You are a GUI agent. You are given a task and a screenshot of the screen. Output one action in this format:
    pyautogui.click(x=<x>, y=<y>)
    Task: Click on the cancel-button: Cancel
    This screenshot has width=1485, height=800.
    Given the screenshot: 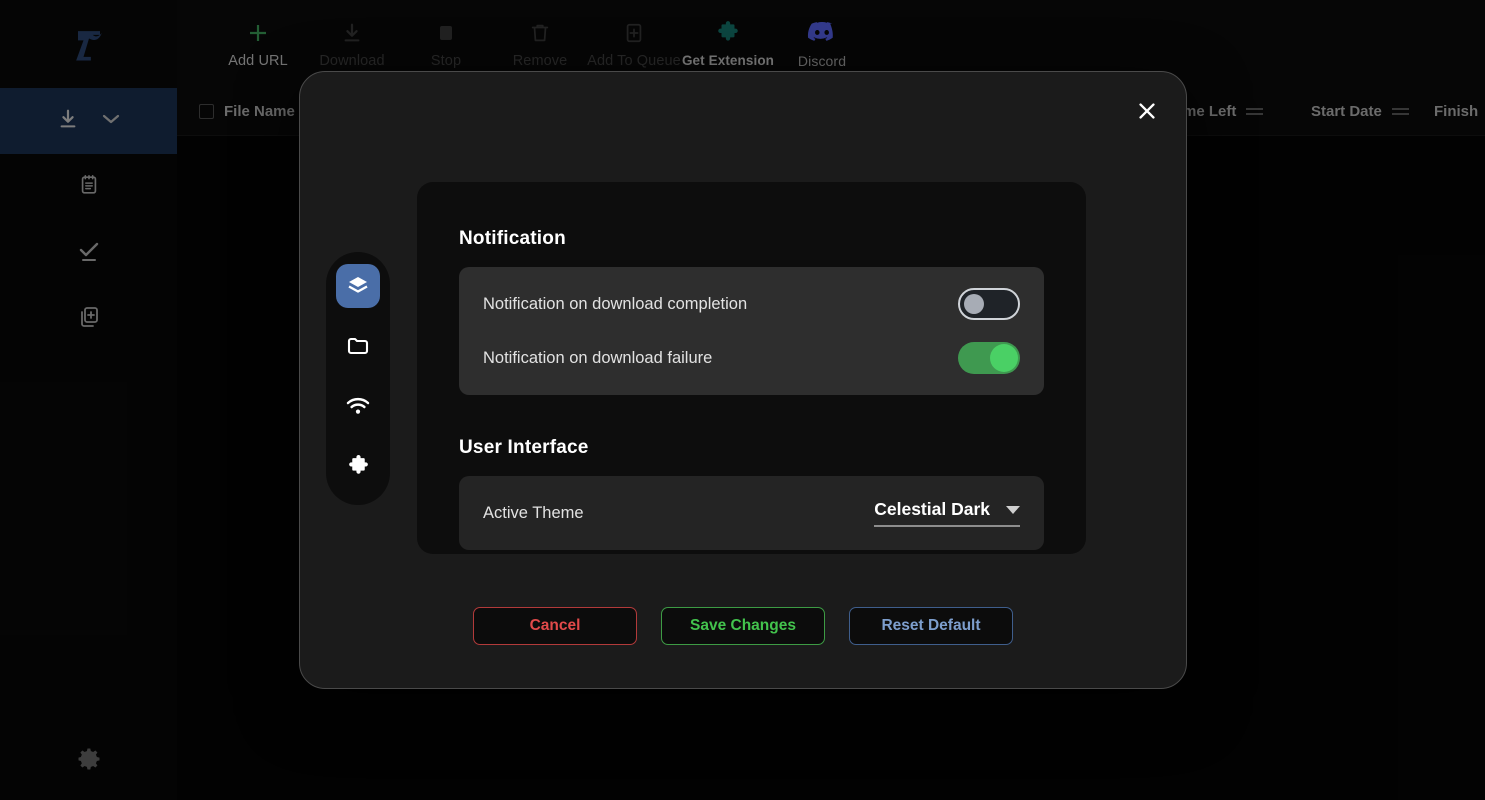 What is the action you would take?
    pyautogui.click(x=555, y=626)
    